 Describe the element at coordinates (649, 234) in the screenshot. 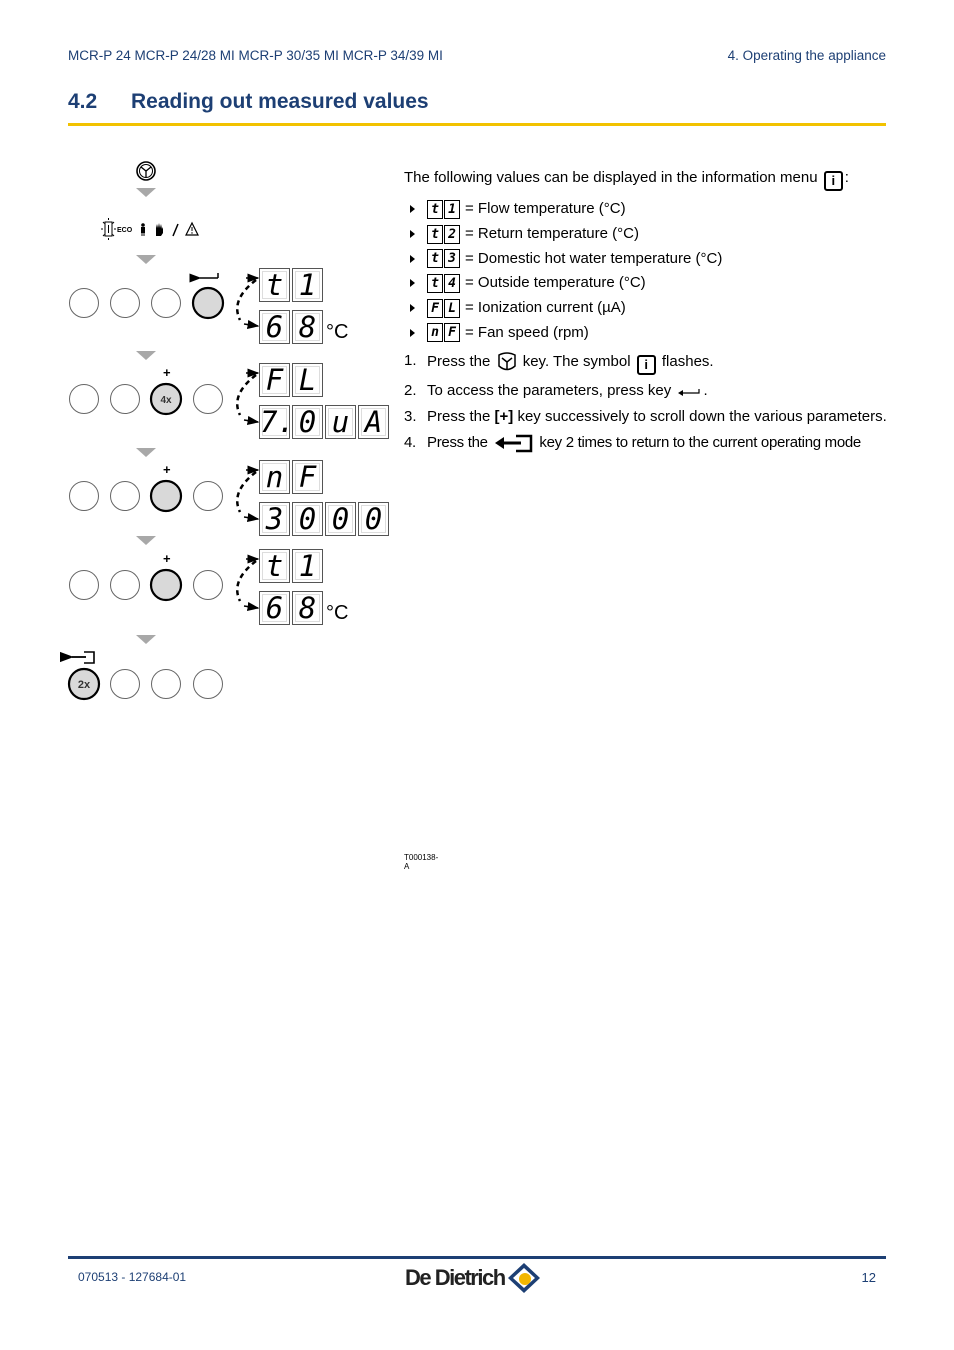

I see `parameter-item: t 2 = Return temperature (°C)` at that location.